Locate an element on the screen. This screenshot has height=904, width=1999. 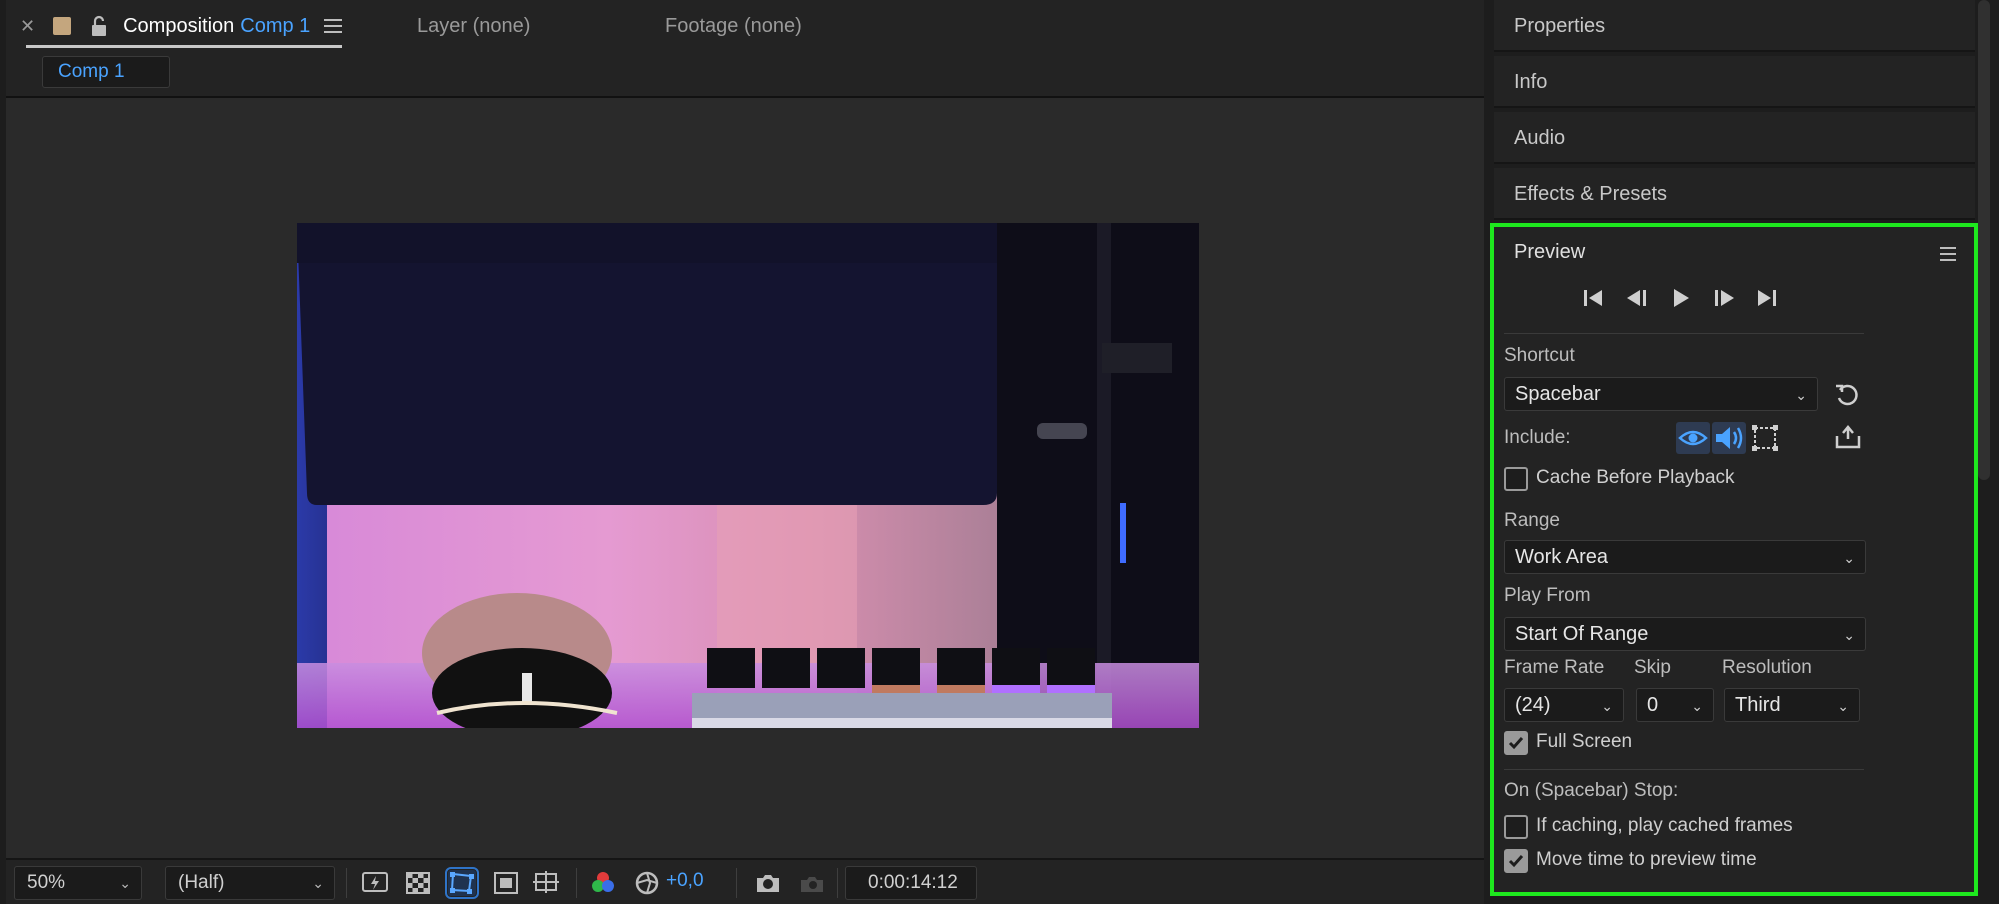
tab-layer: Layer (none) is located at coordinates (473, 26).